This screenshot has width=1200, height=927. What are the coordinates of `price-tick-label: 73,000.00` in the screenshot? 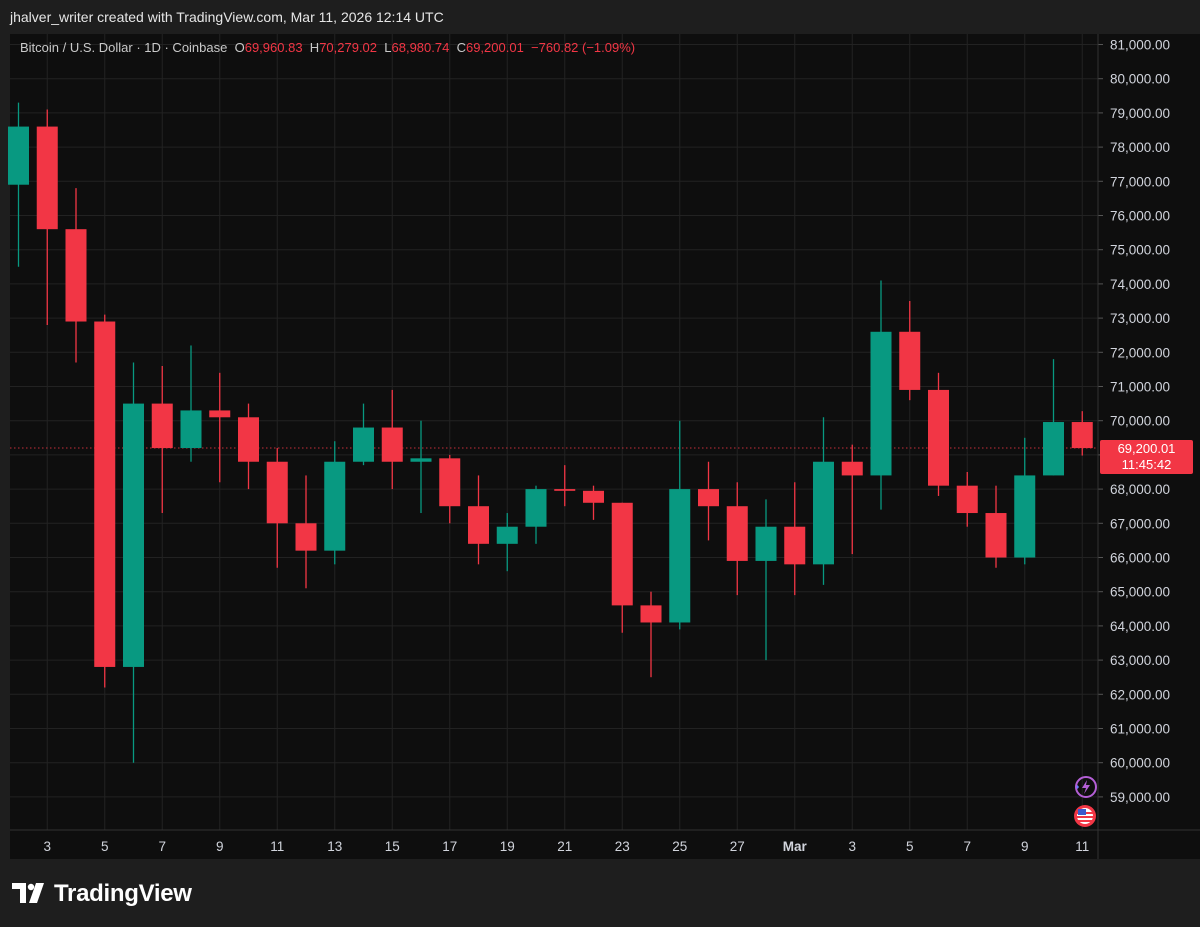 It's located at (1140, 318).